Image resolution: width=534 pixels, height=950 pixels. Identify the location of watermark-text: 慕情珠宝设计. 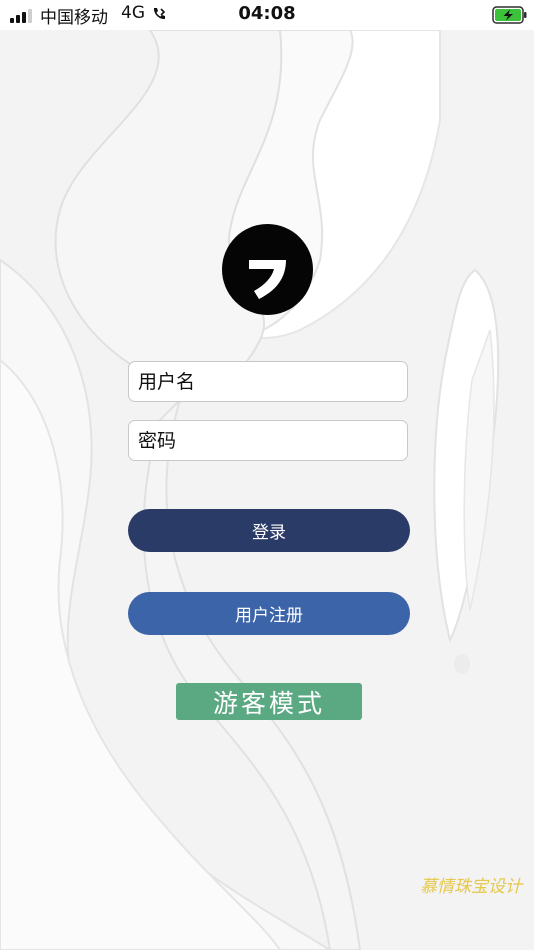
(471, 887).